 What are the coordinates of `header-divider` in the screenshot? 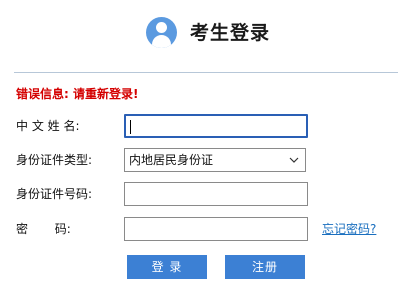 It's located at (206, 72).